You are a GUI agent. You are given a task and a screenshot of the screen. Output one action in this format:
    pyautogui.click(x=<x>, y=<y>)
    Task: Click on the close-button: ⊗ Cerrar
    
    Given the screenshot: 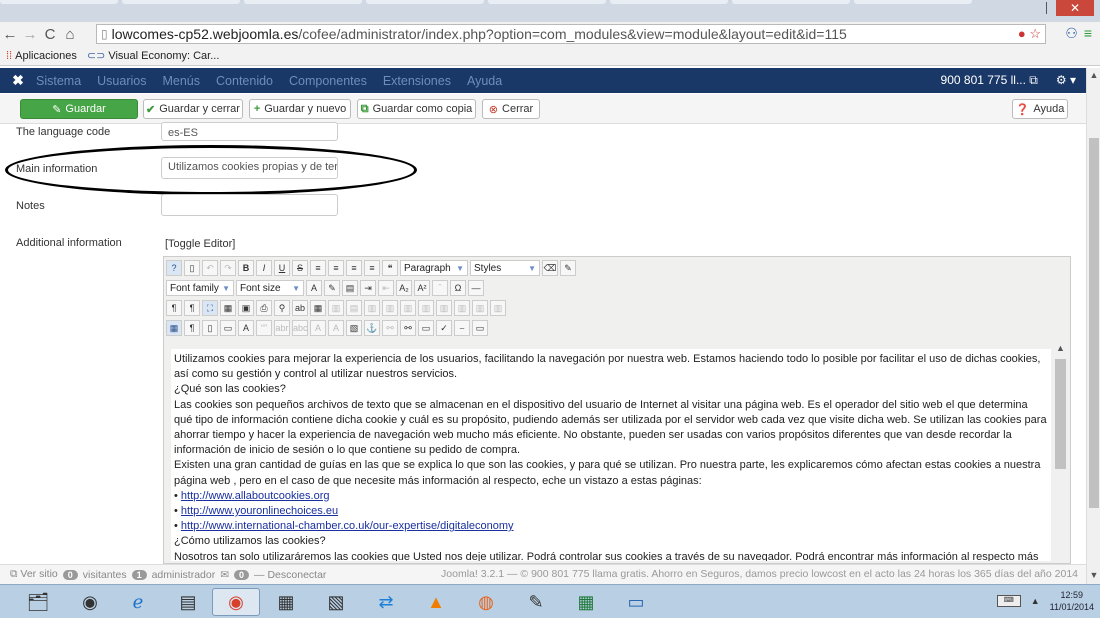 What is the action you would take?
    pyautogui.click(x=511, y=109)
    